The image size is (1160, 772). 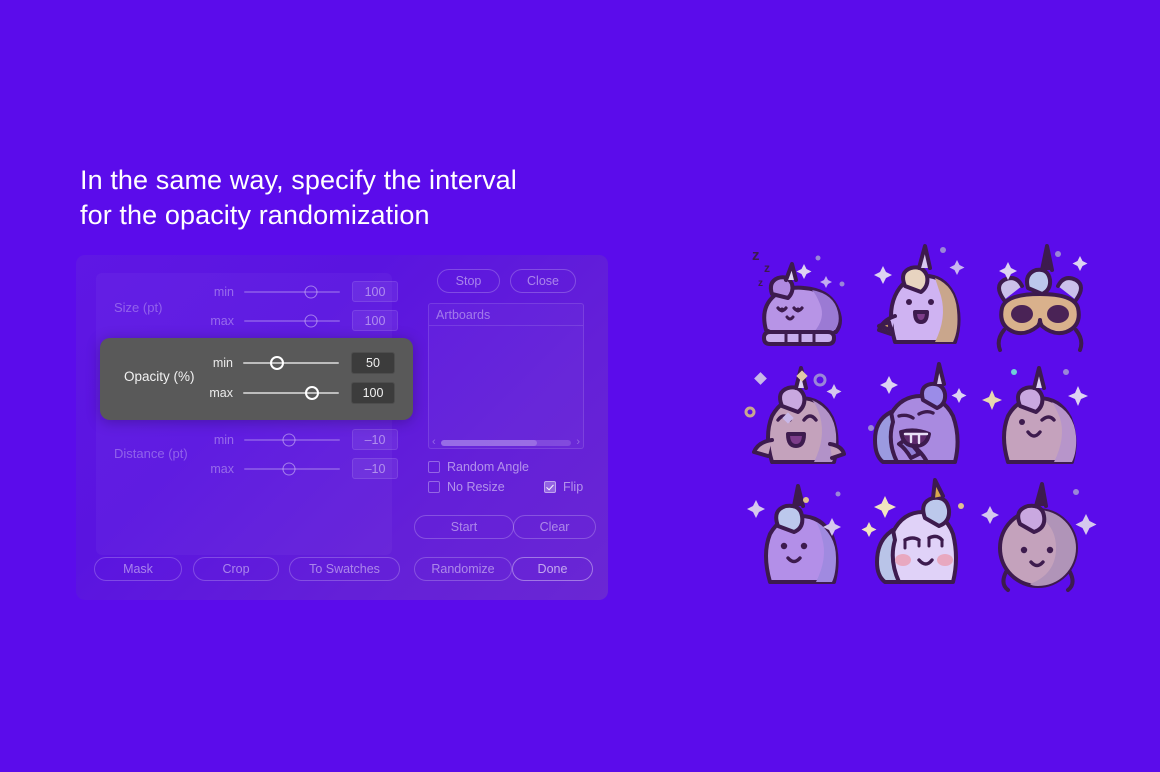 I want to click on scrollbar-thumb, so click(x=489, y=442).